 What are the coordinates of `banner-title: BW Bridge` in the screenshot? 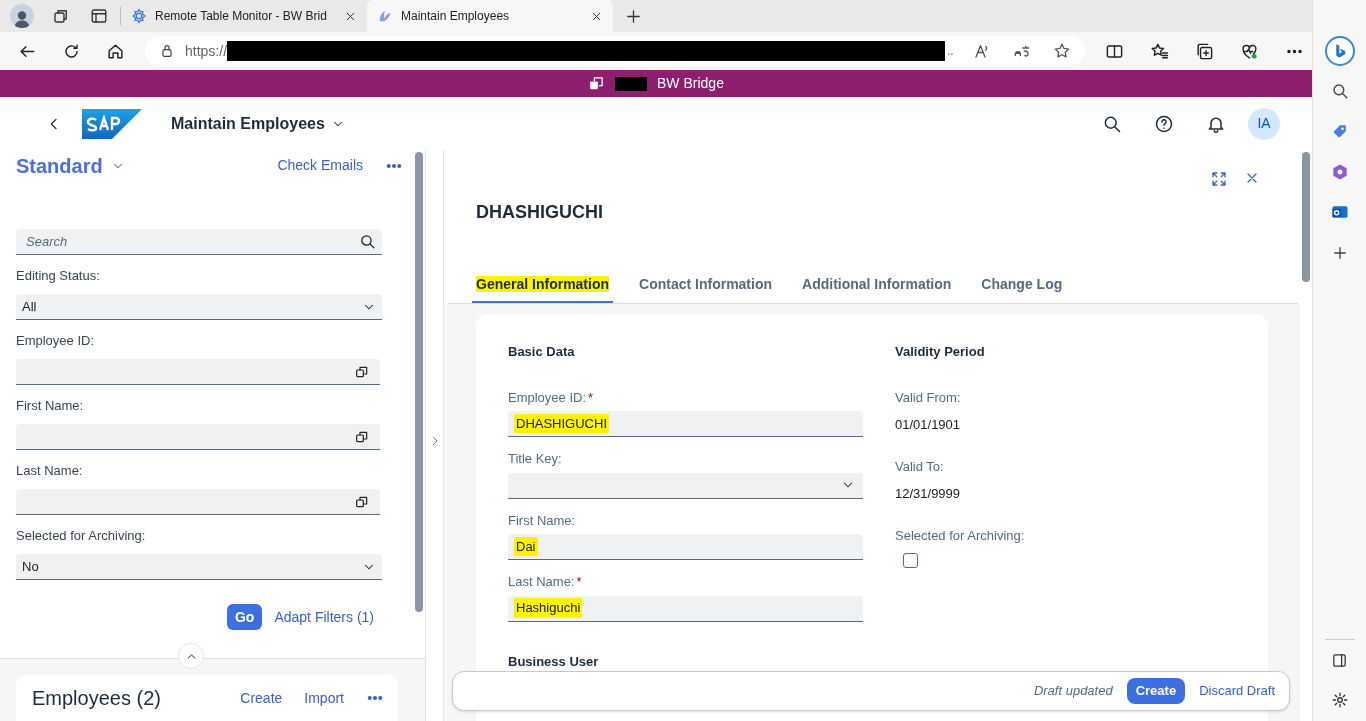 It's located at (690, 83).